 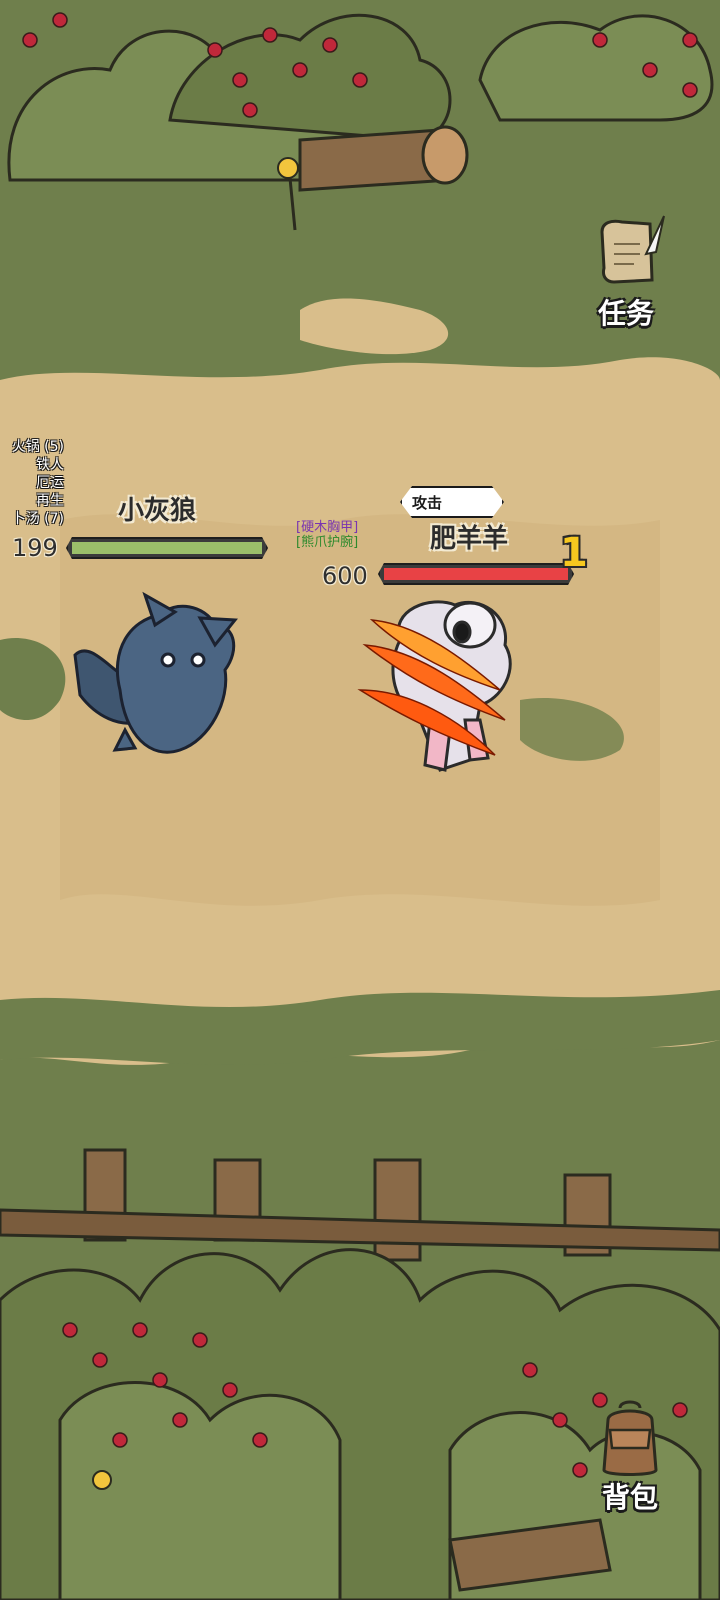 What do you see at coordinates (630, 1438) in the screenshot?
I see `backpack-icon` at bounding box center [630, 1438].